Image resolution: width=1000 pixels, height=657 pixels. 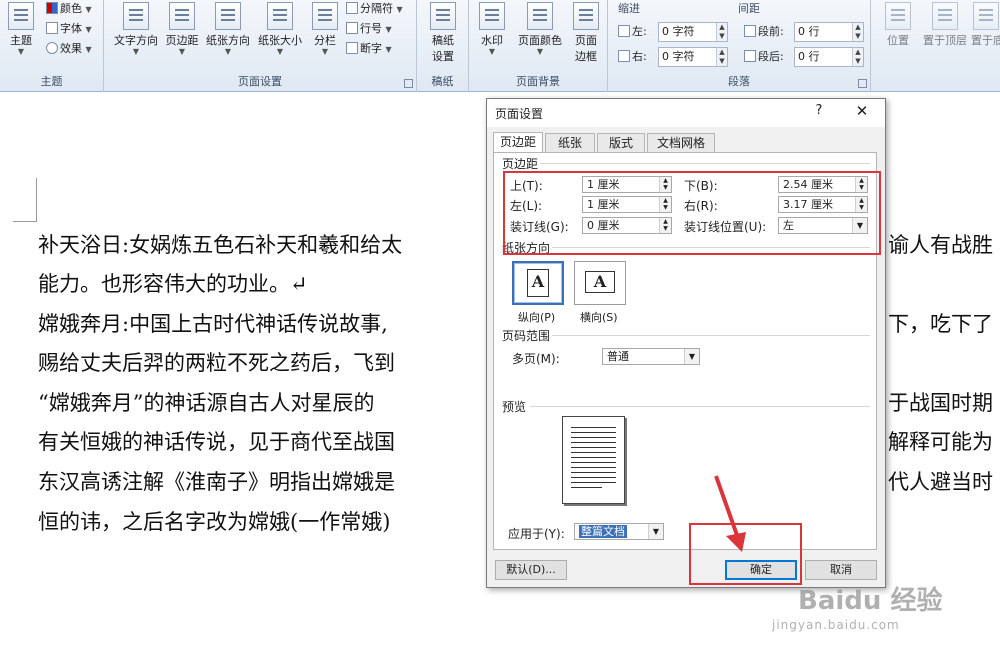 I want to click on multiple-pages-label: 多页(M):, so click(x=536, y=359).